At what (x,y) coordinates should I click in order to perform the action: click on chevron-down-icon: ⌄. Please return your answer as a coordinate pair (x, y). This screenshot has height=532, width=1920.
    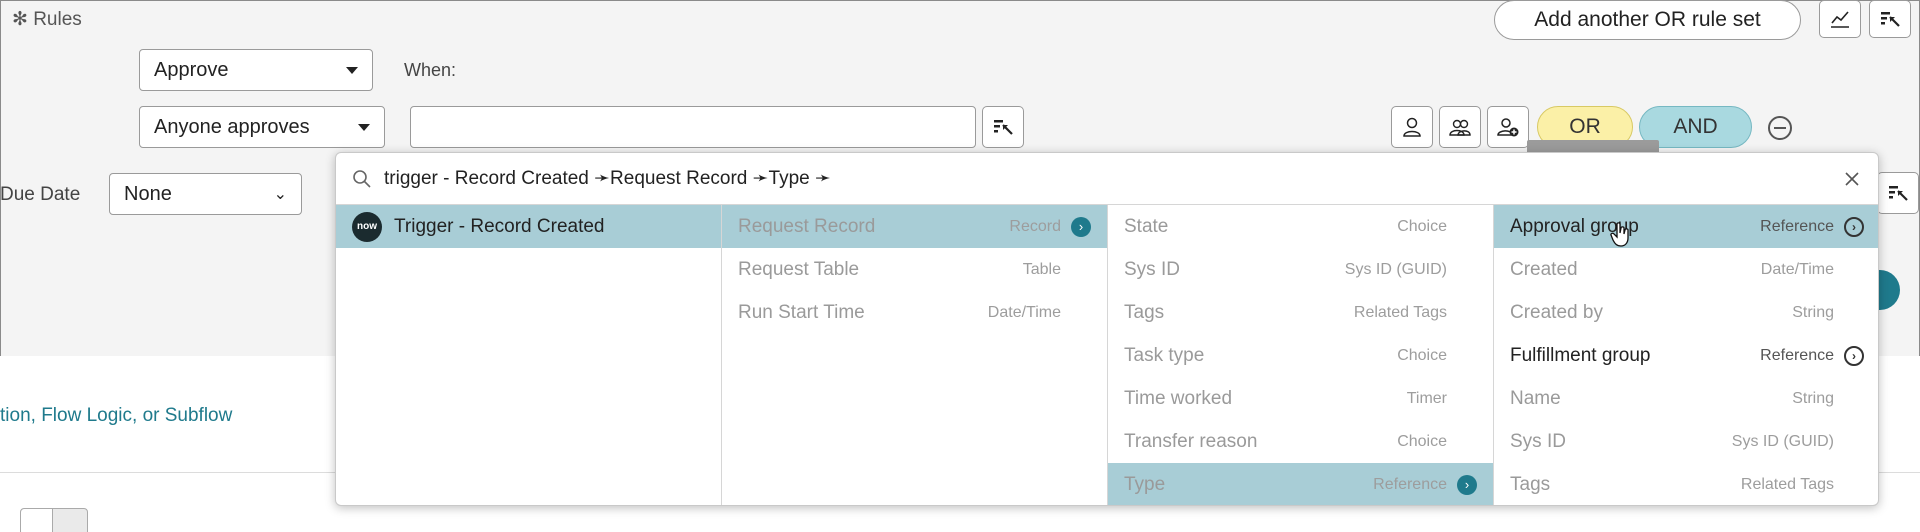
    Looking at the image, I should click on (280, 194).